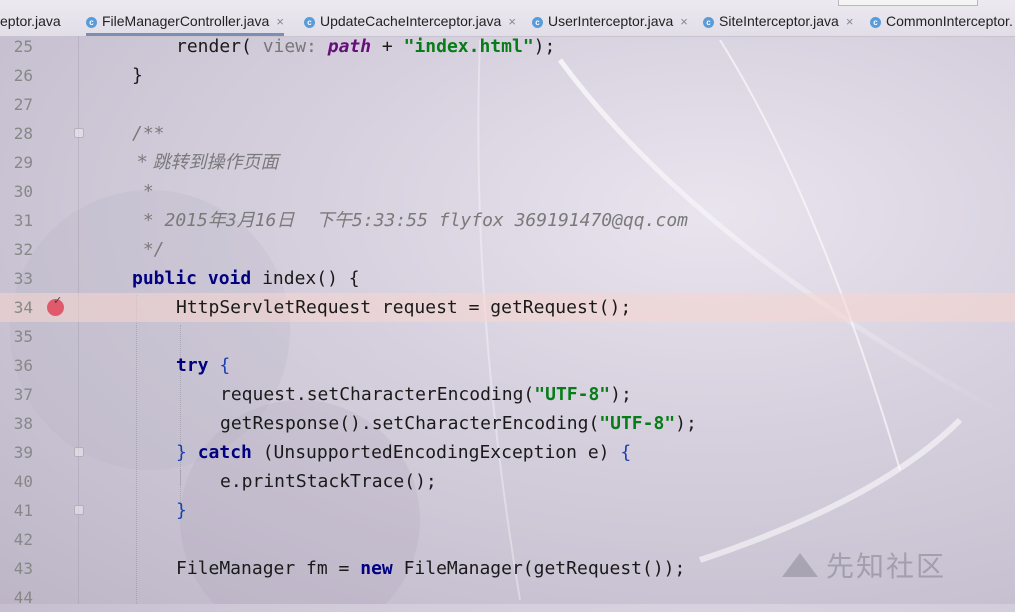 This screenshot has height=612, width=1015. What do you see at coordinates (186, 21) in the screenshot?
I see `tab-label: FileManagerController.java` at bounding box center [186, 21].